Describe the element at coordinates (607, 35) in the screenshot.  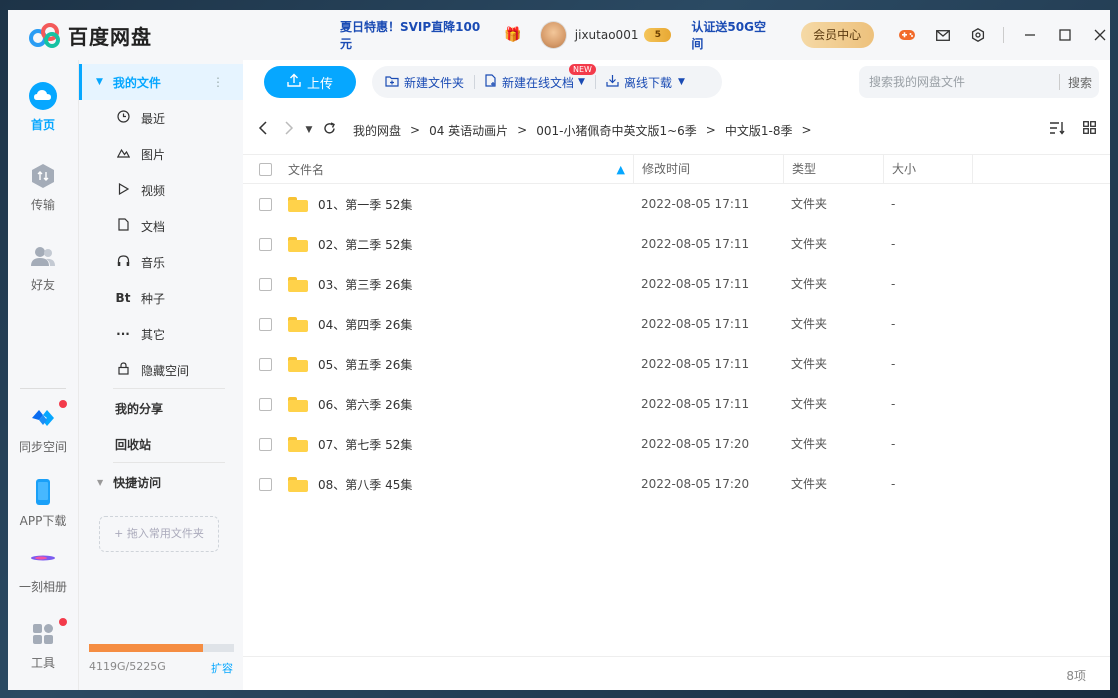
I see `username: jixutao001` at that location.